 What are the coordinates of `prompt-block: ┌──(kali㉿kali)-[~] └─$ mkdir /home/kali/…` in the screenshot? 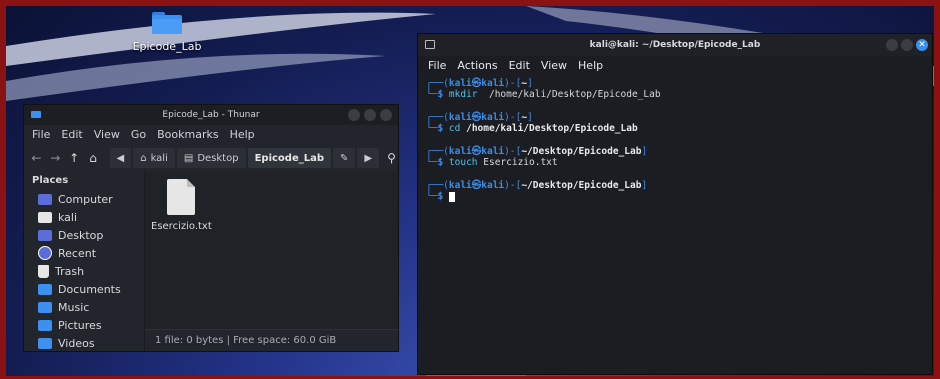 It's located at (543, 89).